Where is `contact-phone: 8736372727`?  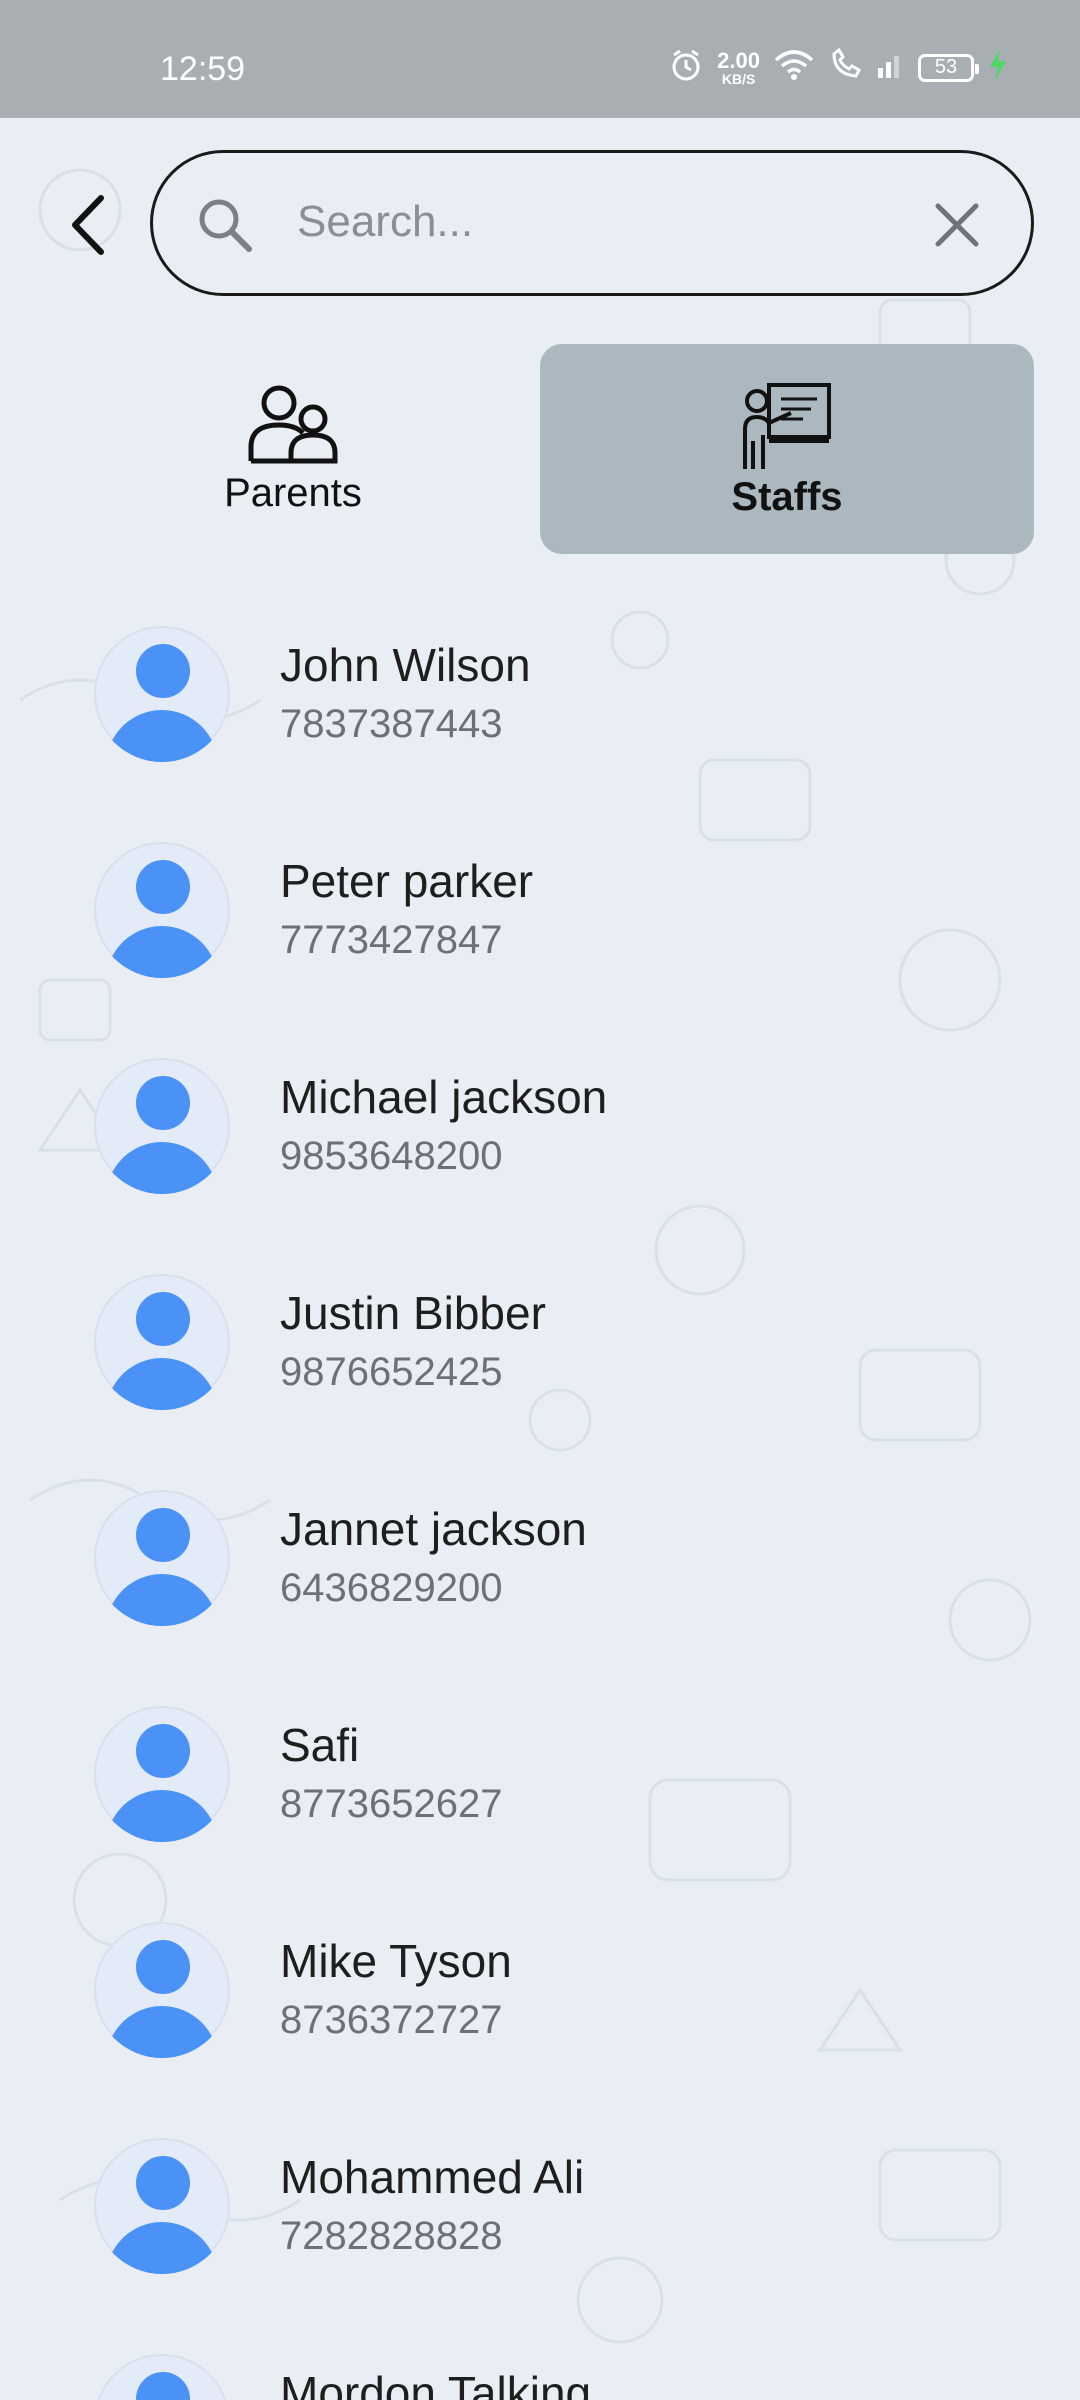 contact-phone: 8736372727 is located at coordinates (391, 2020).